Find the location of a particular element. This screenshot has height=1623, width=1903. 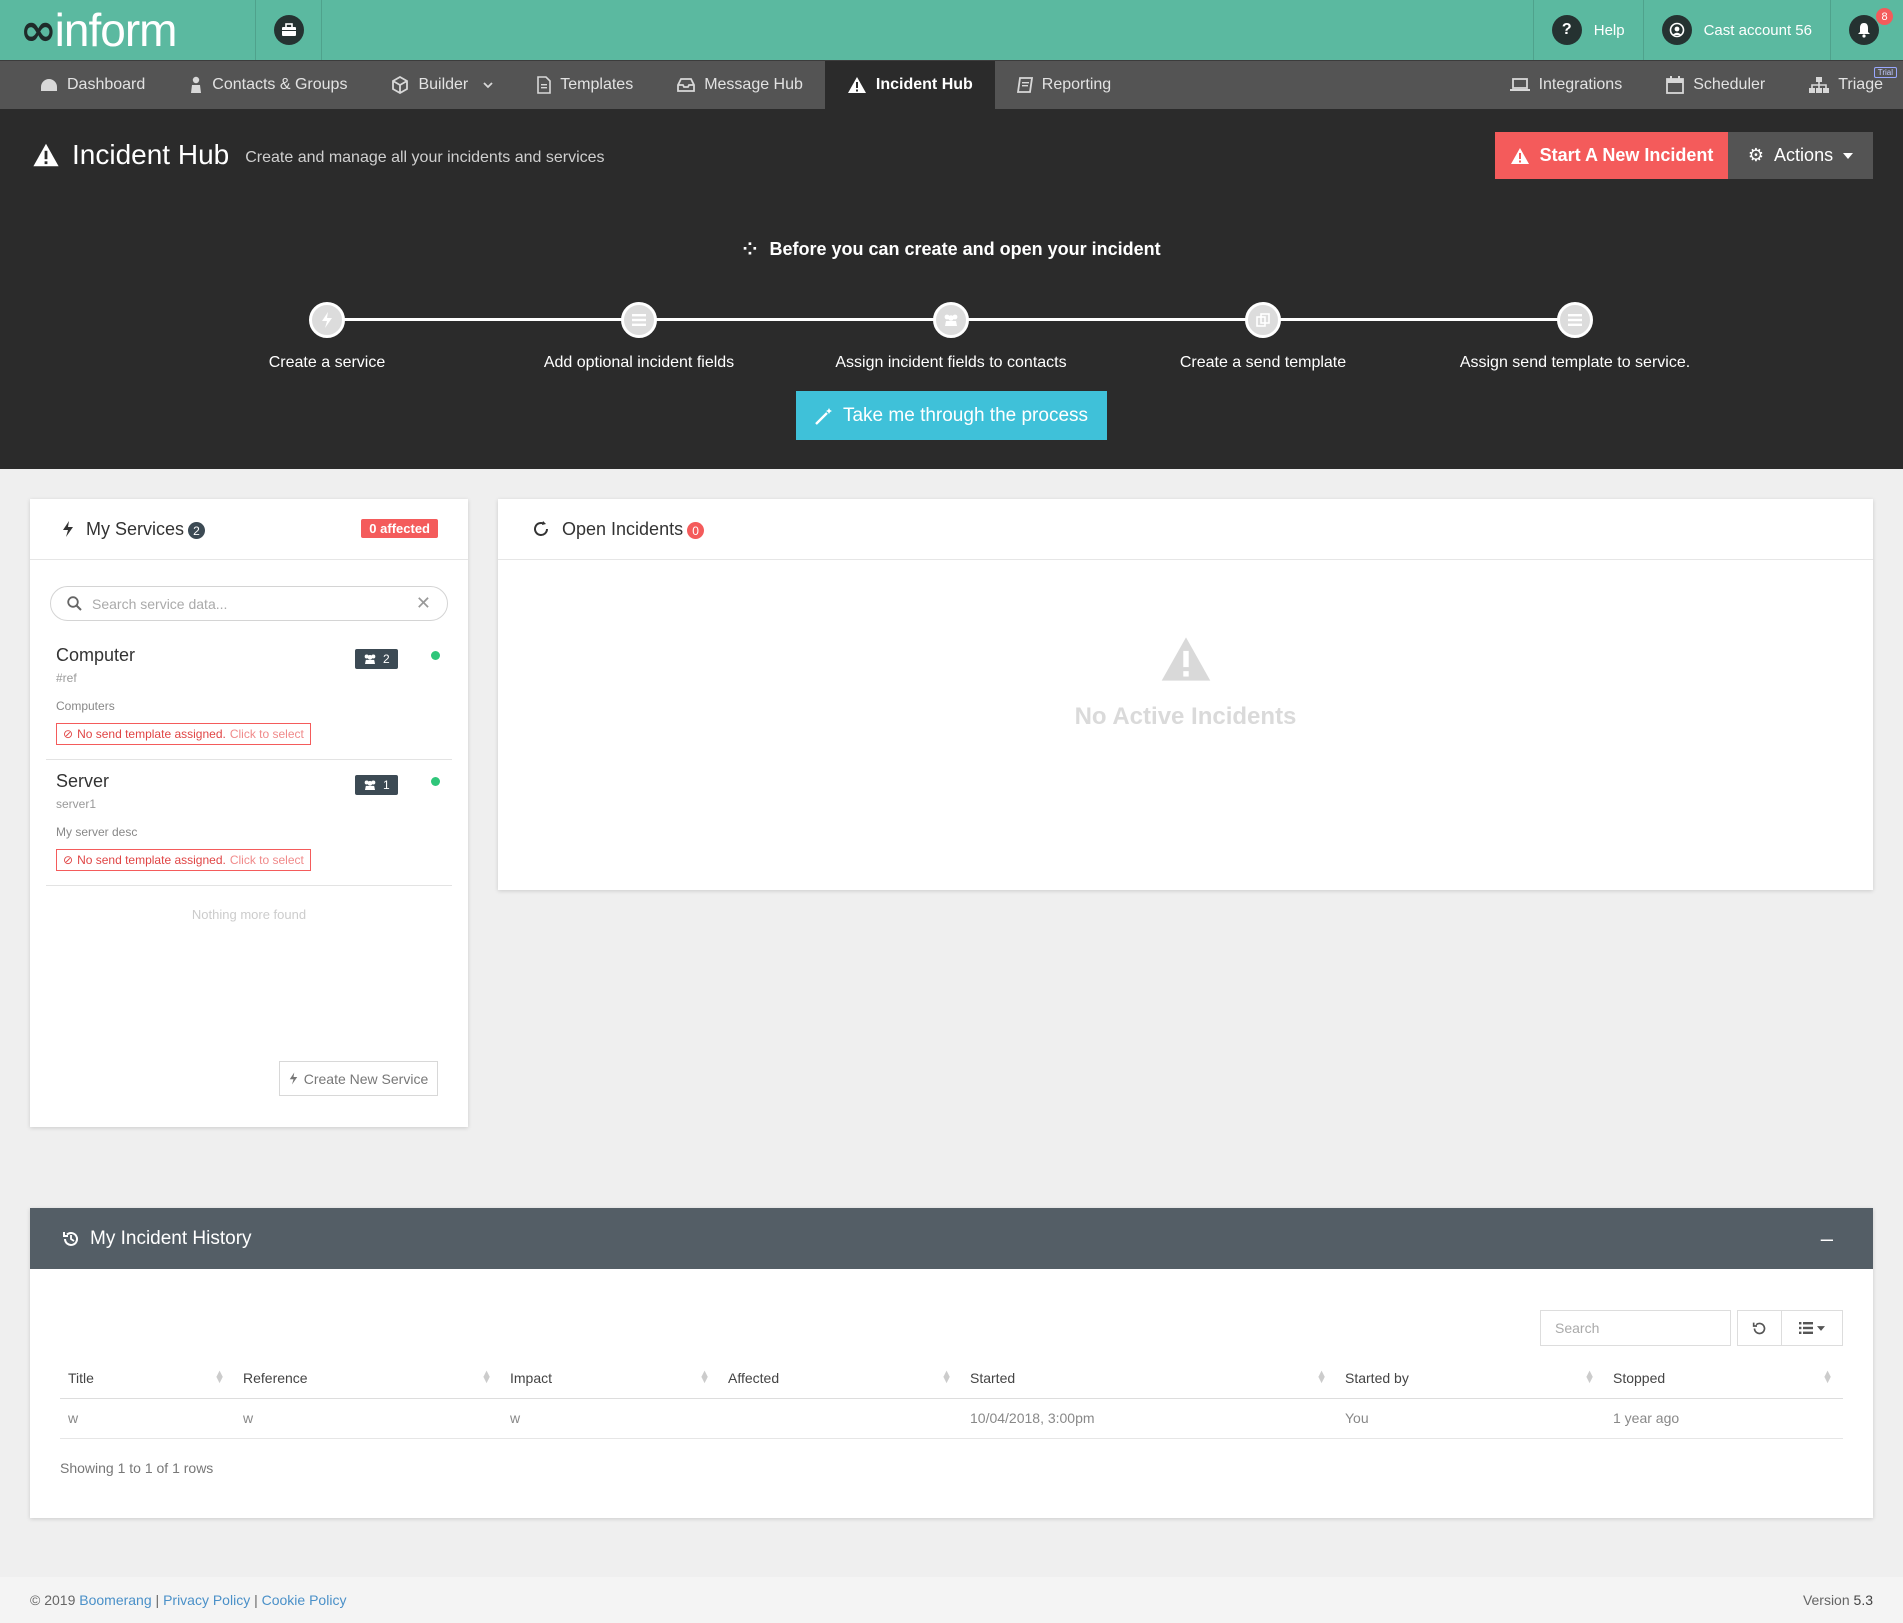

nav-item-integrations: Integrations is located at coordinates (1566, 85).